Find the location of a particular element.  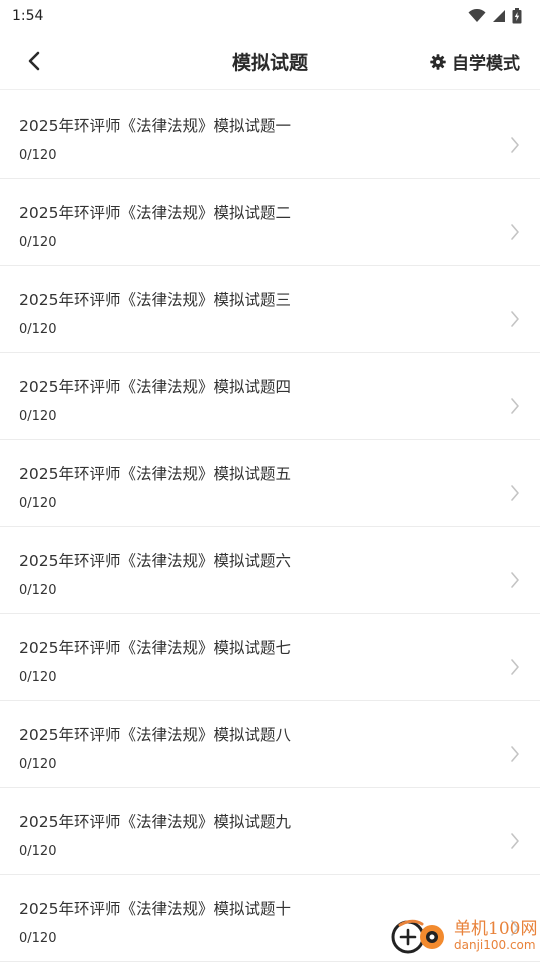

exam-title: 2025年环评师《法律法规》模拟试题七 is located at coordinates (155, 647).